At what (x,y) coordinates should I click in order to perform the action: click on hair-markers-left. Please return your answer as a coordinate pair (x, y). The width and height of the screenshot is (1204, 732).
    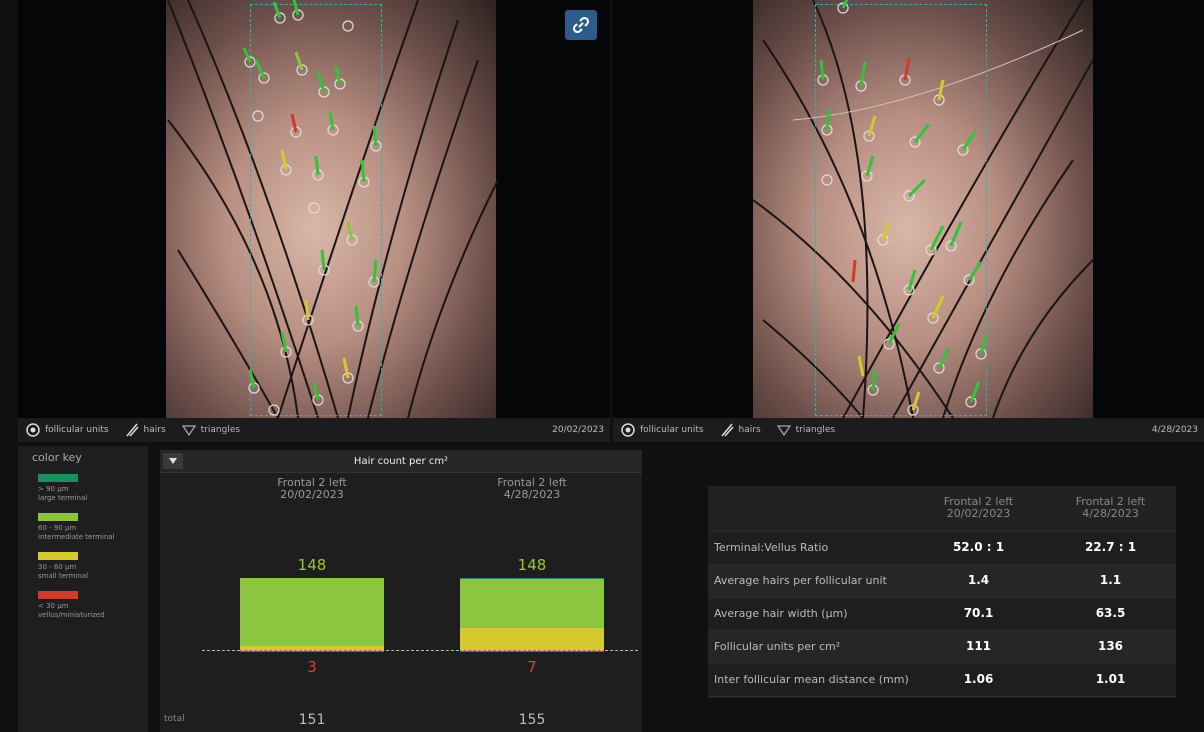
    Looking at the image, I should click on (312, 208).